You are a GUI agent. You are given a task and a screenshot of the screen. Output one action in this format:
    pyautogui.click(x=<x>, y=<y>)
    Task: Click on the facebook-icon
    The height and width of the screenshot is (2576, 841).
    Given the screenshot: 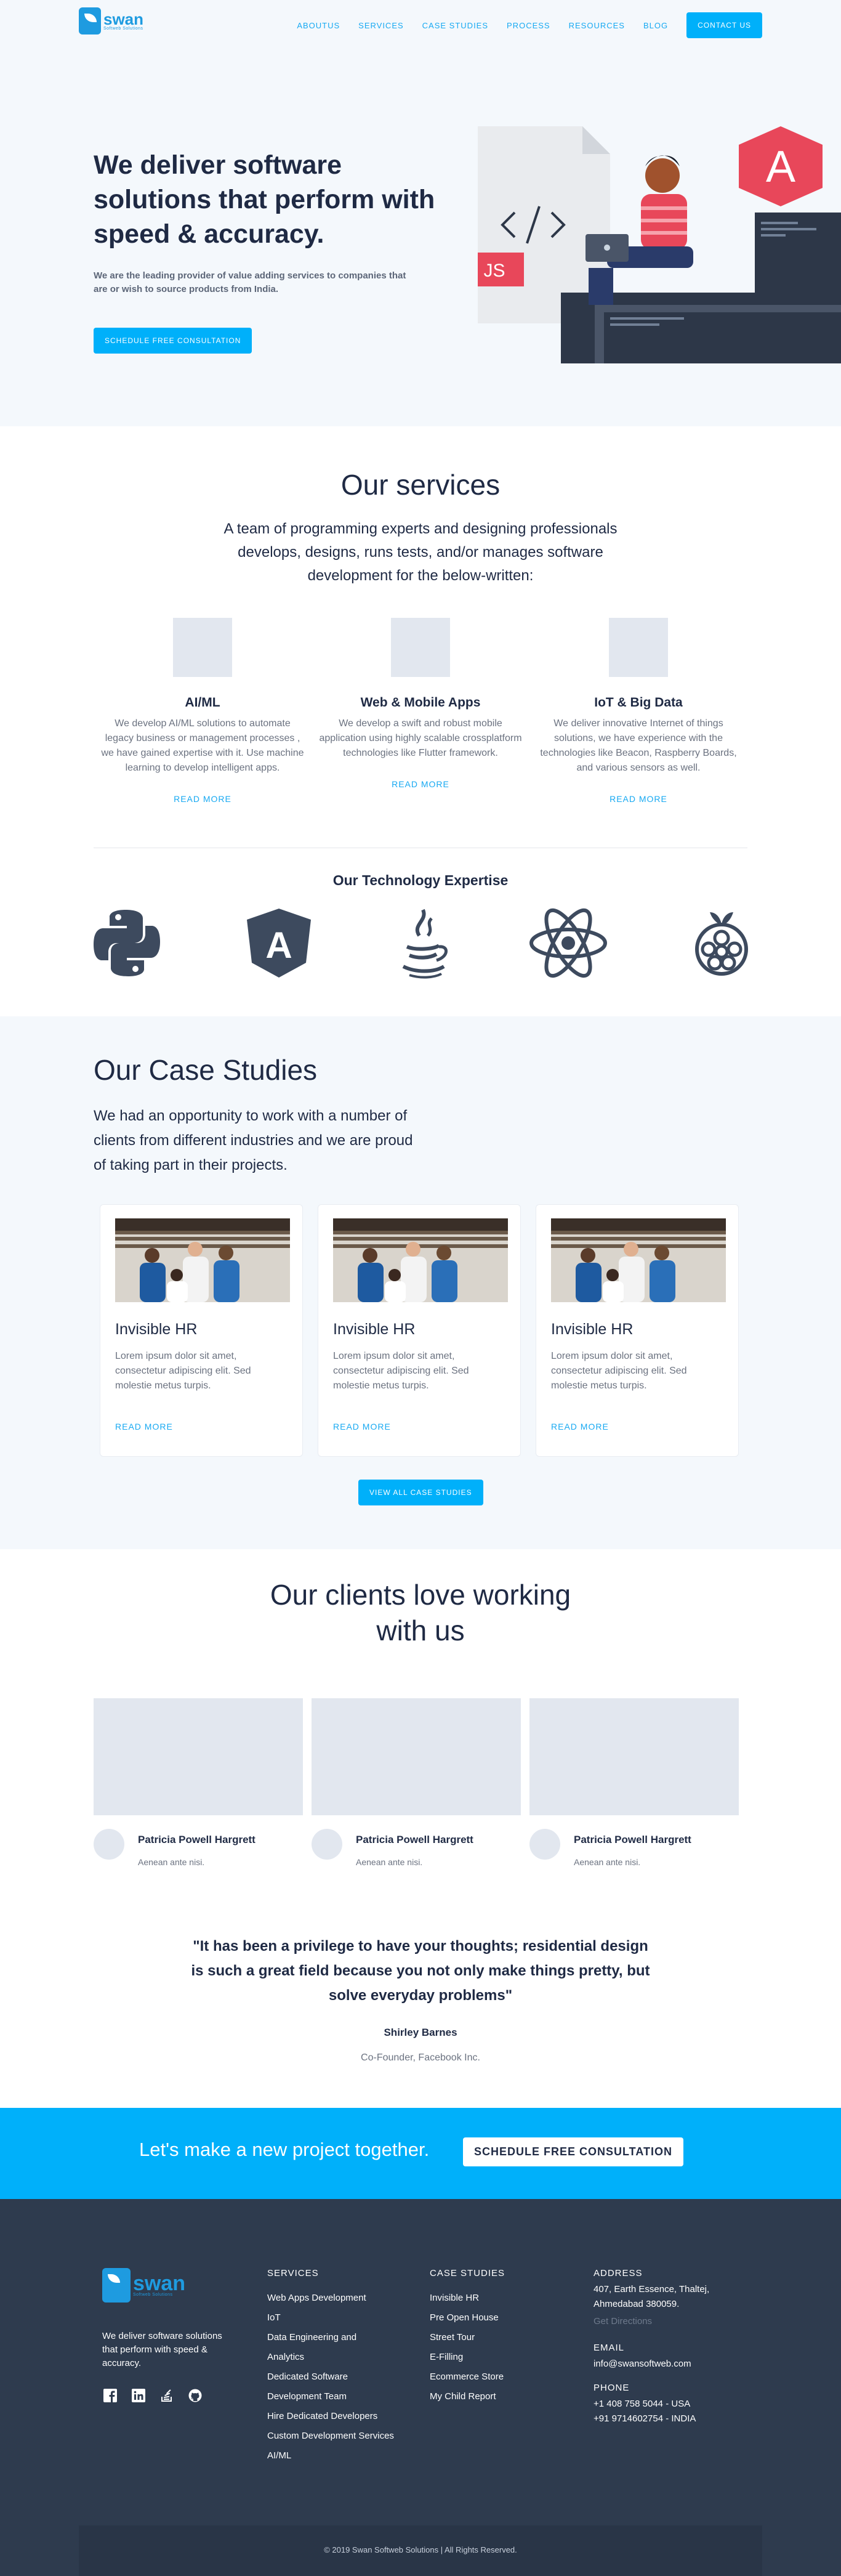 What is the action you would take?
    pyautogui.click(x=110, y=2396)
    